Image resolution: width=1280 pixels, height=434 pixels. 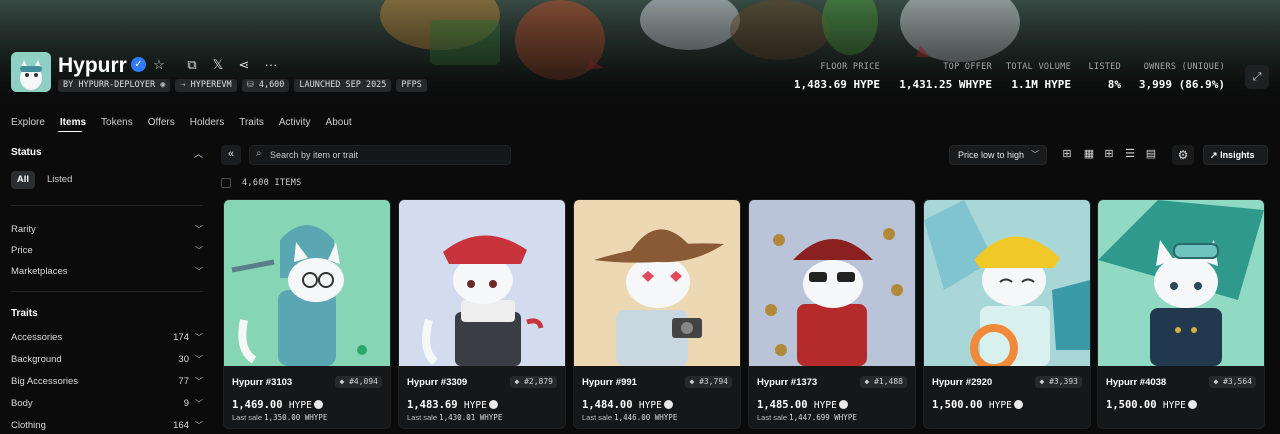 What do you see at coordinates (138, 64) in the screenshot?
I see `verified-icon: ✓` at bounding box center [138, 64].